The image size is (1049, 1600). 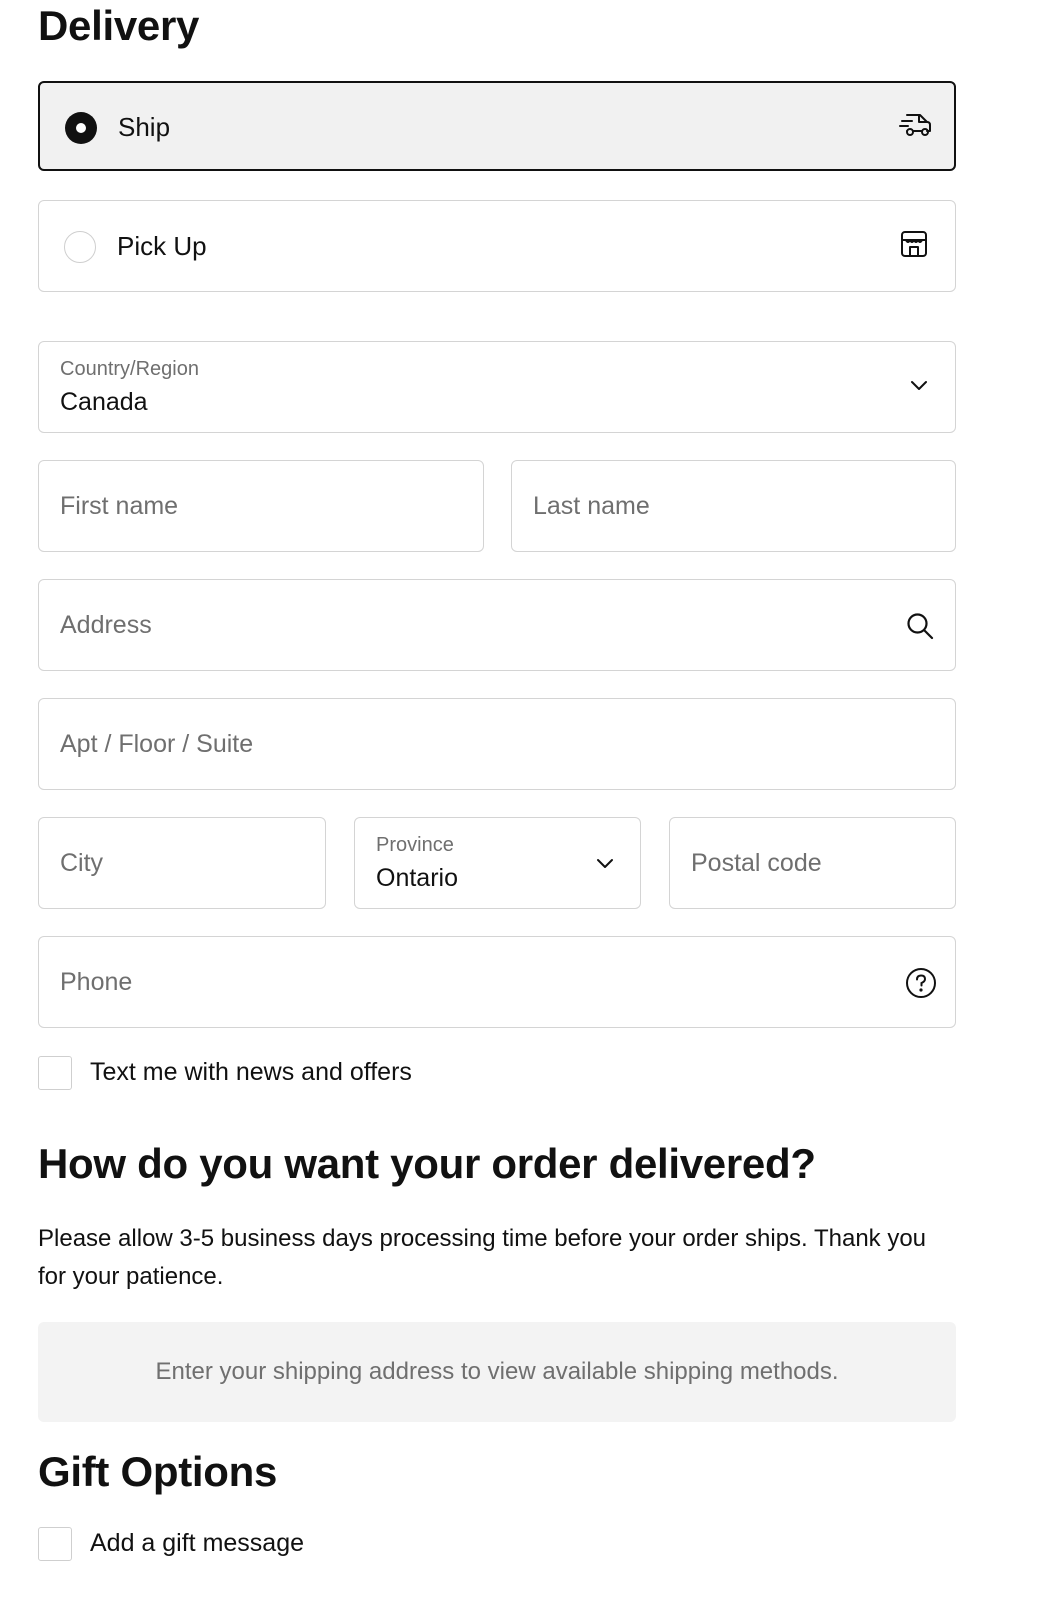 What do you see at coordinates (261, 506) in the screenshot?
I see `first-name-field: First name` at bounding box center [261, 506].